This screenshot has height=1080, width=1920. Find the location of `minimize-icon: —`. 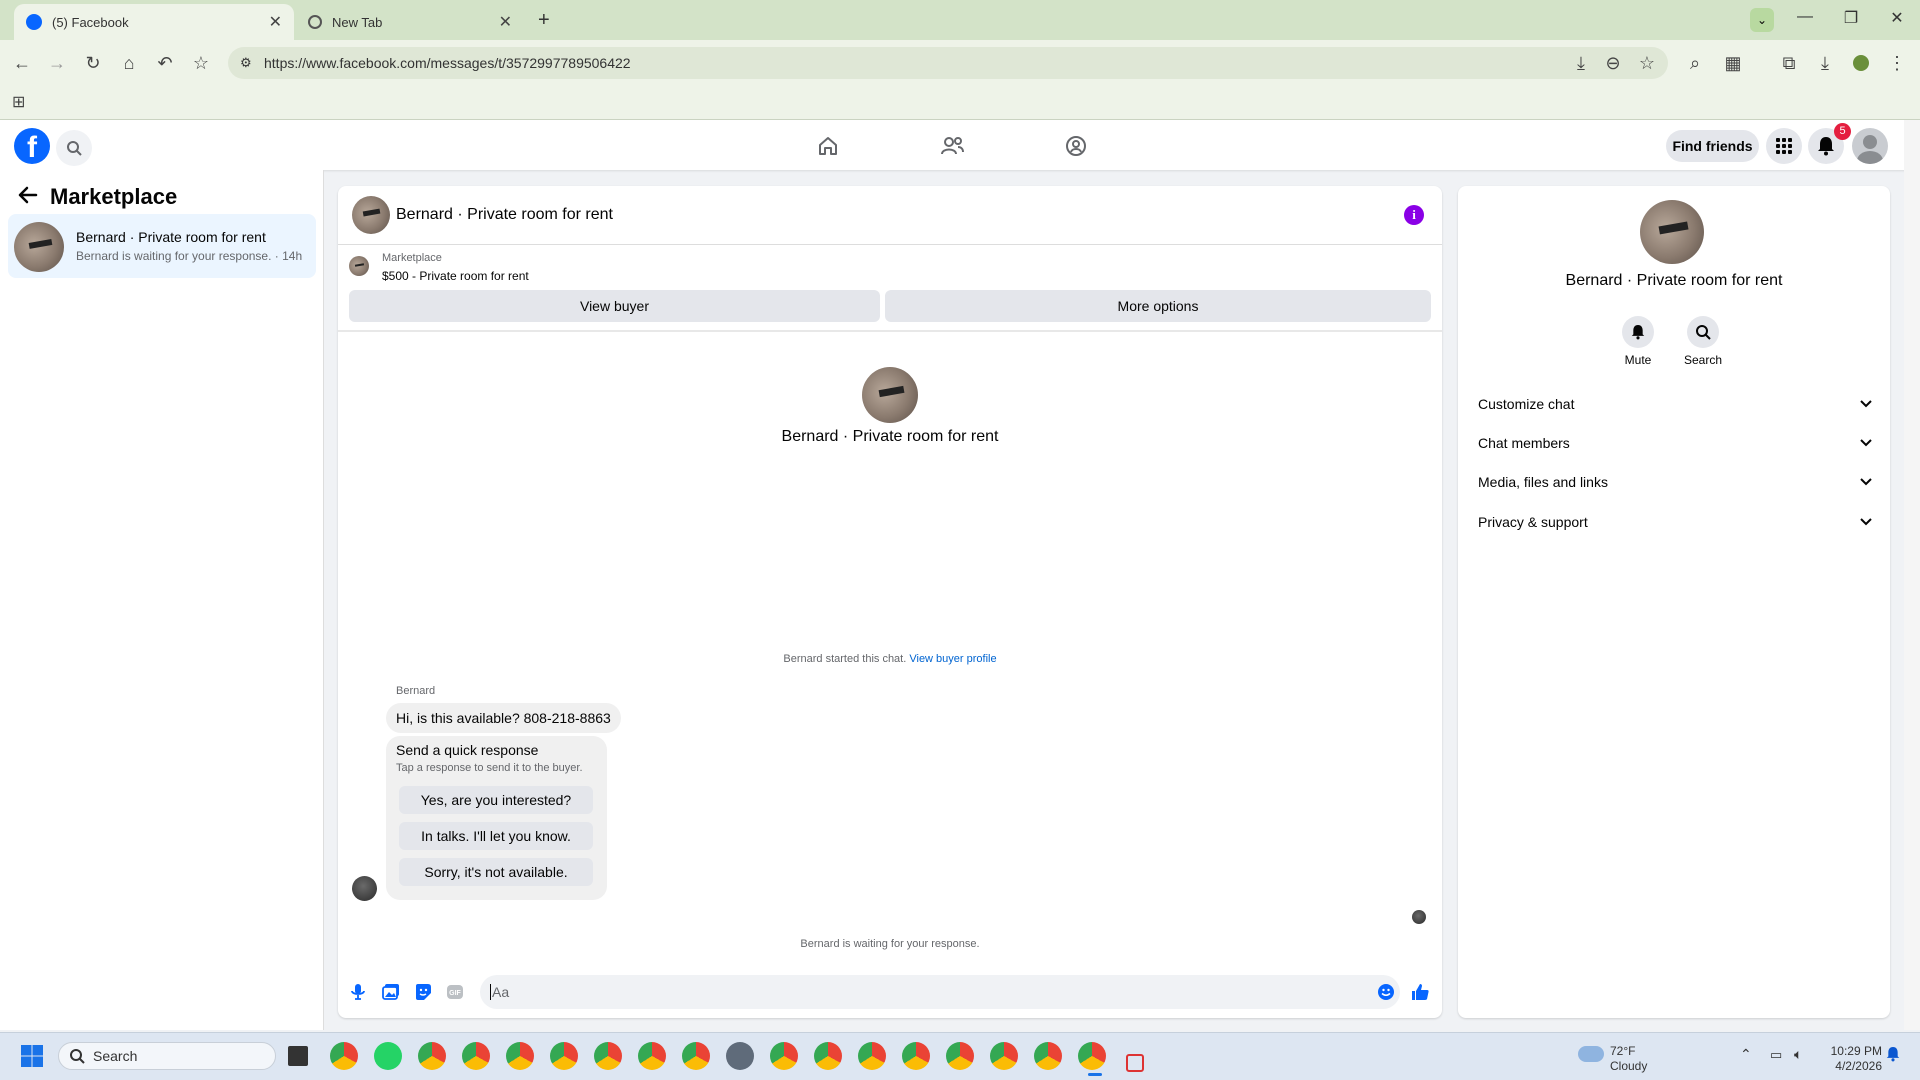

minimize-icon: — is located at coordinates (1805, 20).